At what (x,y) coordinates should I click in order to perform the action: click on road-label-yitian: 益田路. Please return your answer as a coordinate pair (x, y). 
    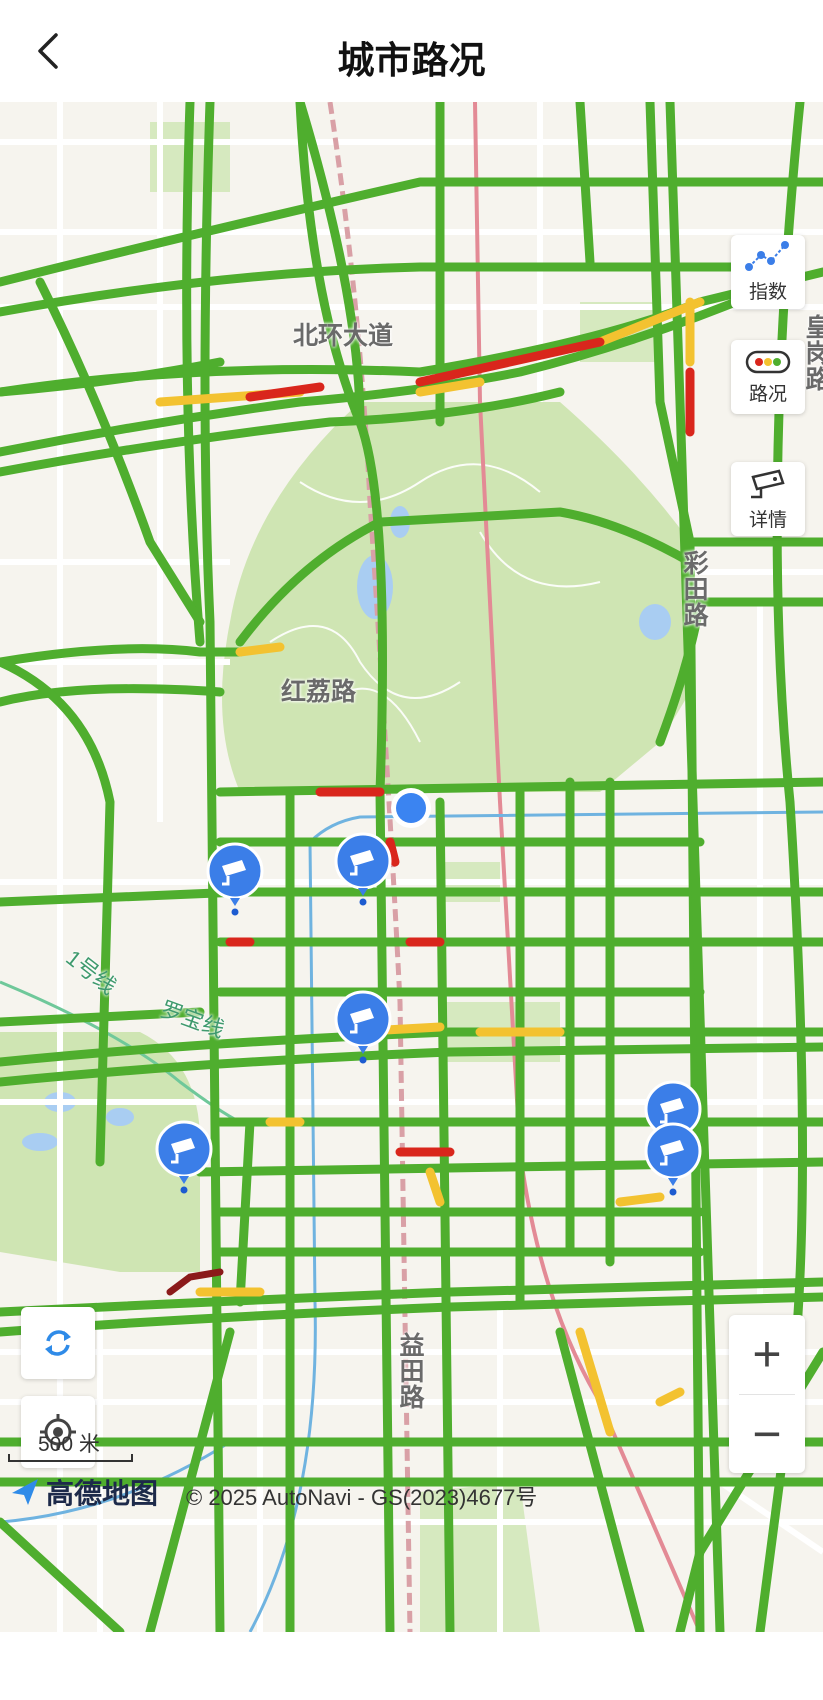
    Looking at the image, I should click on (410, 1371).